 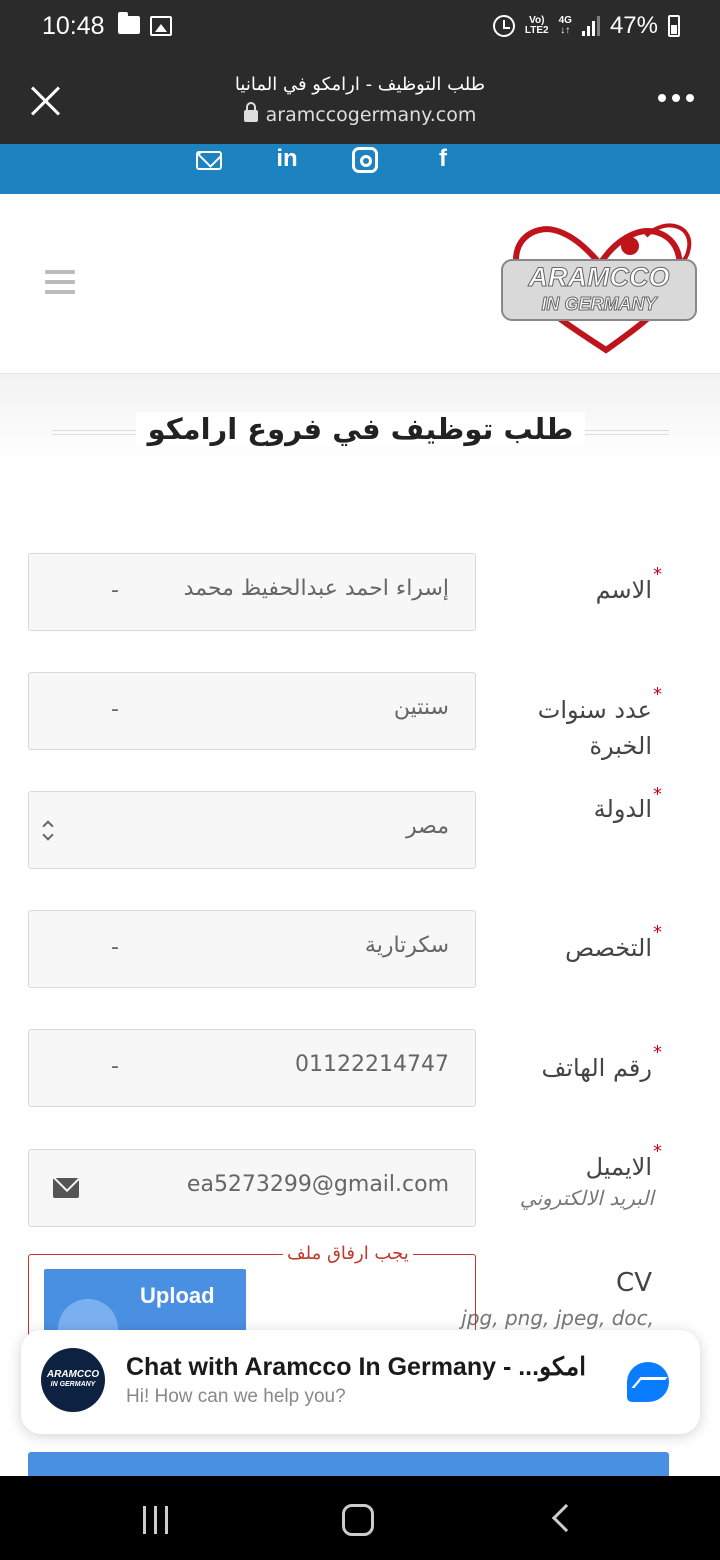 What do you see at coordinates (536, 25) in the screenshot?
I see `volte-indicator: Vo) LTE2` at bounding box center [536, 25].